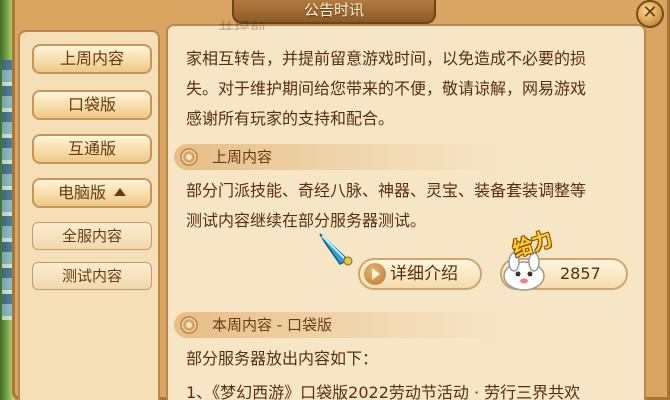 This screenshot has width=670, height=400. What do you see at coordinates (386, 88) in the screenshot?
I see `notice-paragraph-line: 失。对于维护期间给您带来的不便，敬请谅解，网易游戏` at bounding box center [386, 88].